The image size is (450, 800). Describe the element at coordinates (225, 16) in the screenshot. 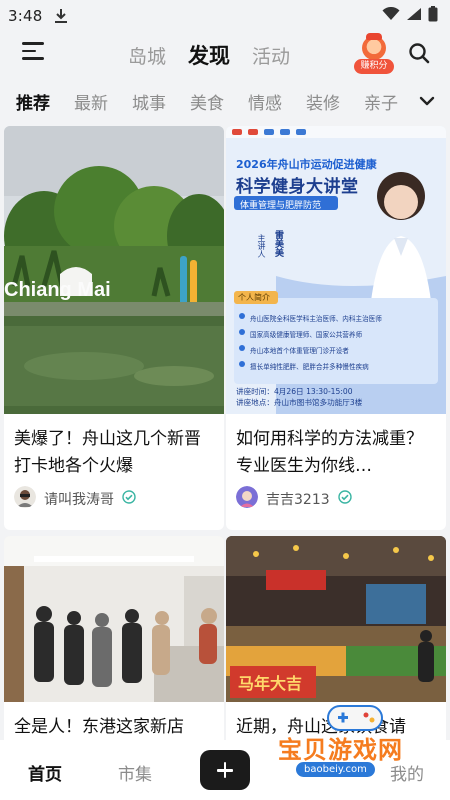

I see `status-bar: 3:48` at that location.